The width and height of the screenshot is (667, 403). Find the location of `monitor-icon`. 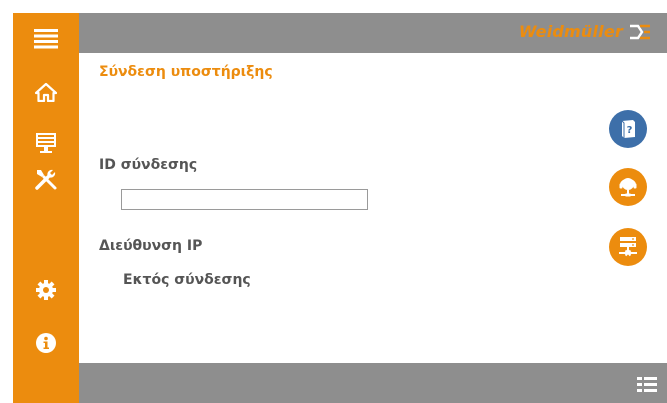

monitor-icon is located at coordinates (46, 143).